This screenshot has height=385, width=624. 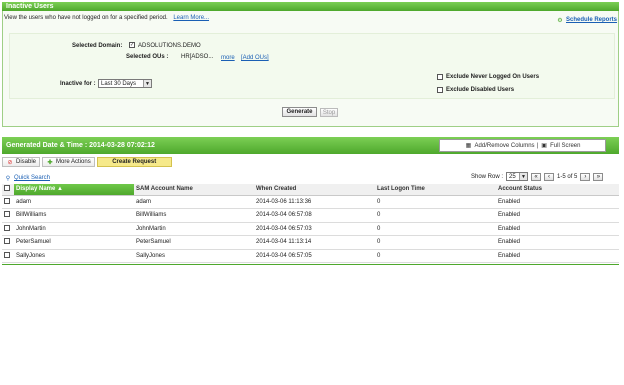 What do you see at coordinates (567, 176) in the screenshot?
I see `page-range: 1-5 of 5` at bounding box center [567, 176].